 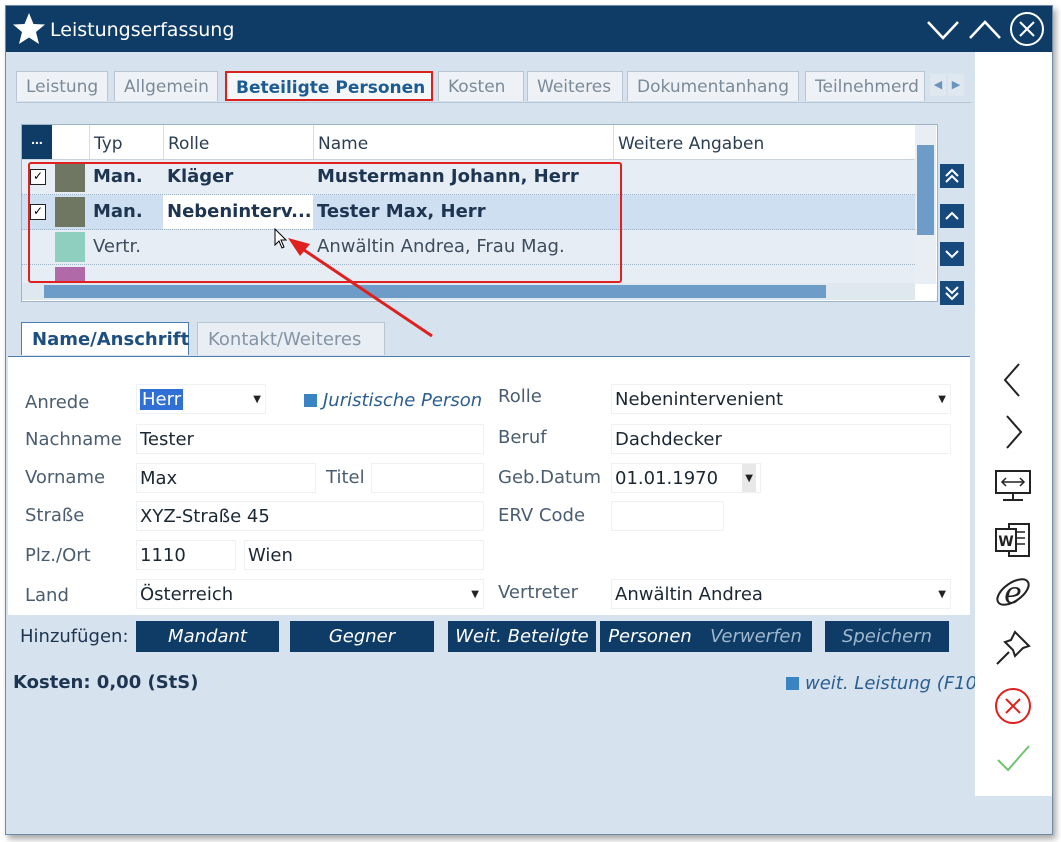 I want to click on move-up-icon, so click(x=952, y=216).